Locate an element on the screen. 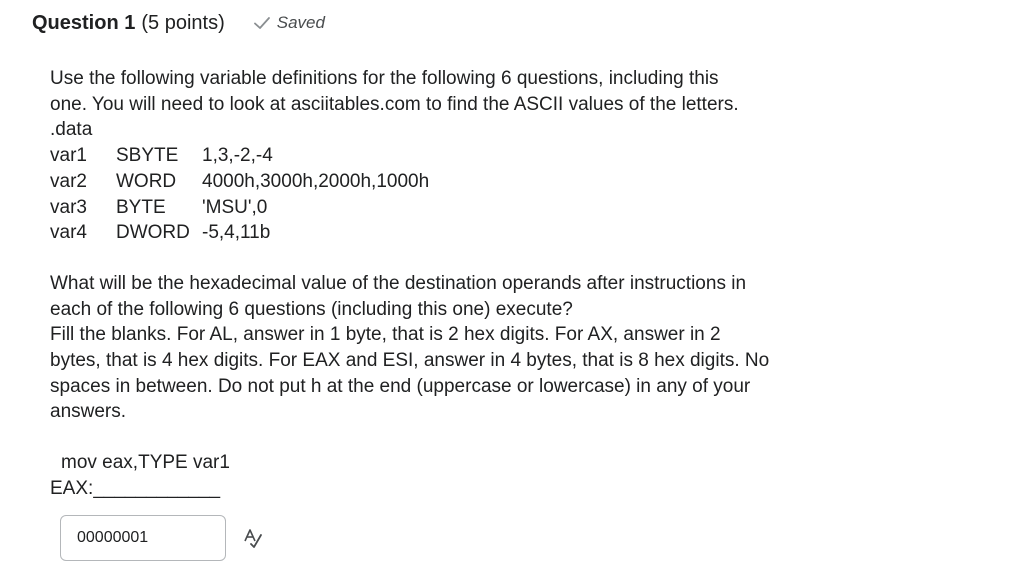 The image size is (1024, 585). saved-status: Saved is located at coordinates (289, 23).